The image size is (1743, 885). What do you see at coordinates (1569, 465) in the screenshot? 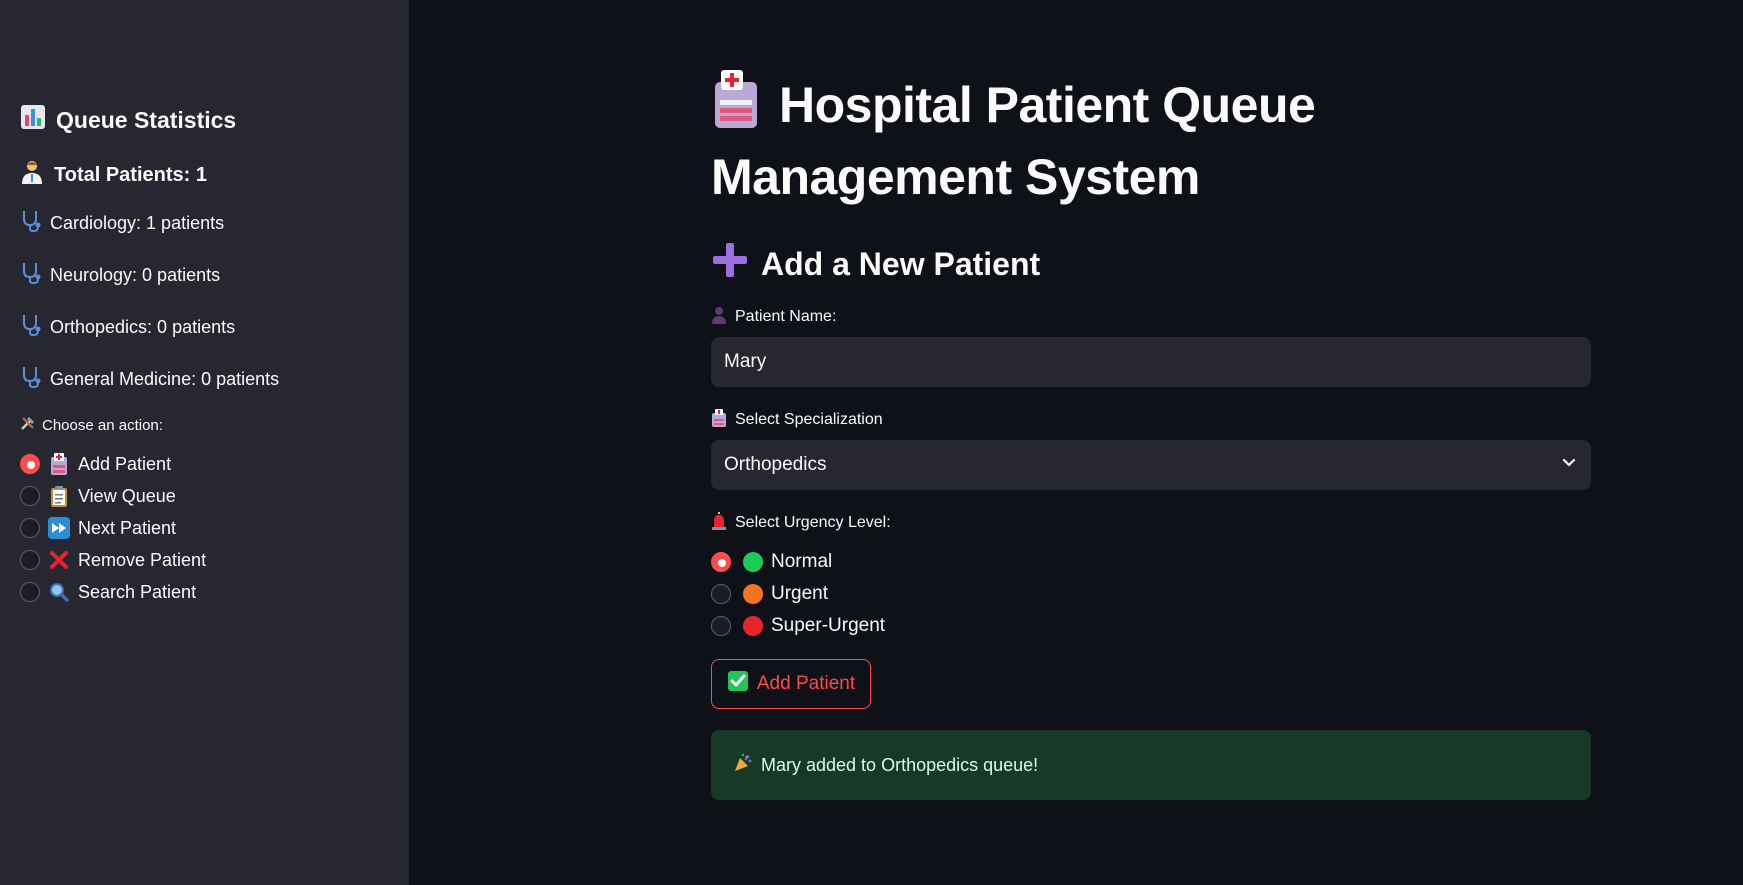
I see `chevron-down-icon` at bounding box center [1569, 465].